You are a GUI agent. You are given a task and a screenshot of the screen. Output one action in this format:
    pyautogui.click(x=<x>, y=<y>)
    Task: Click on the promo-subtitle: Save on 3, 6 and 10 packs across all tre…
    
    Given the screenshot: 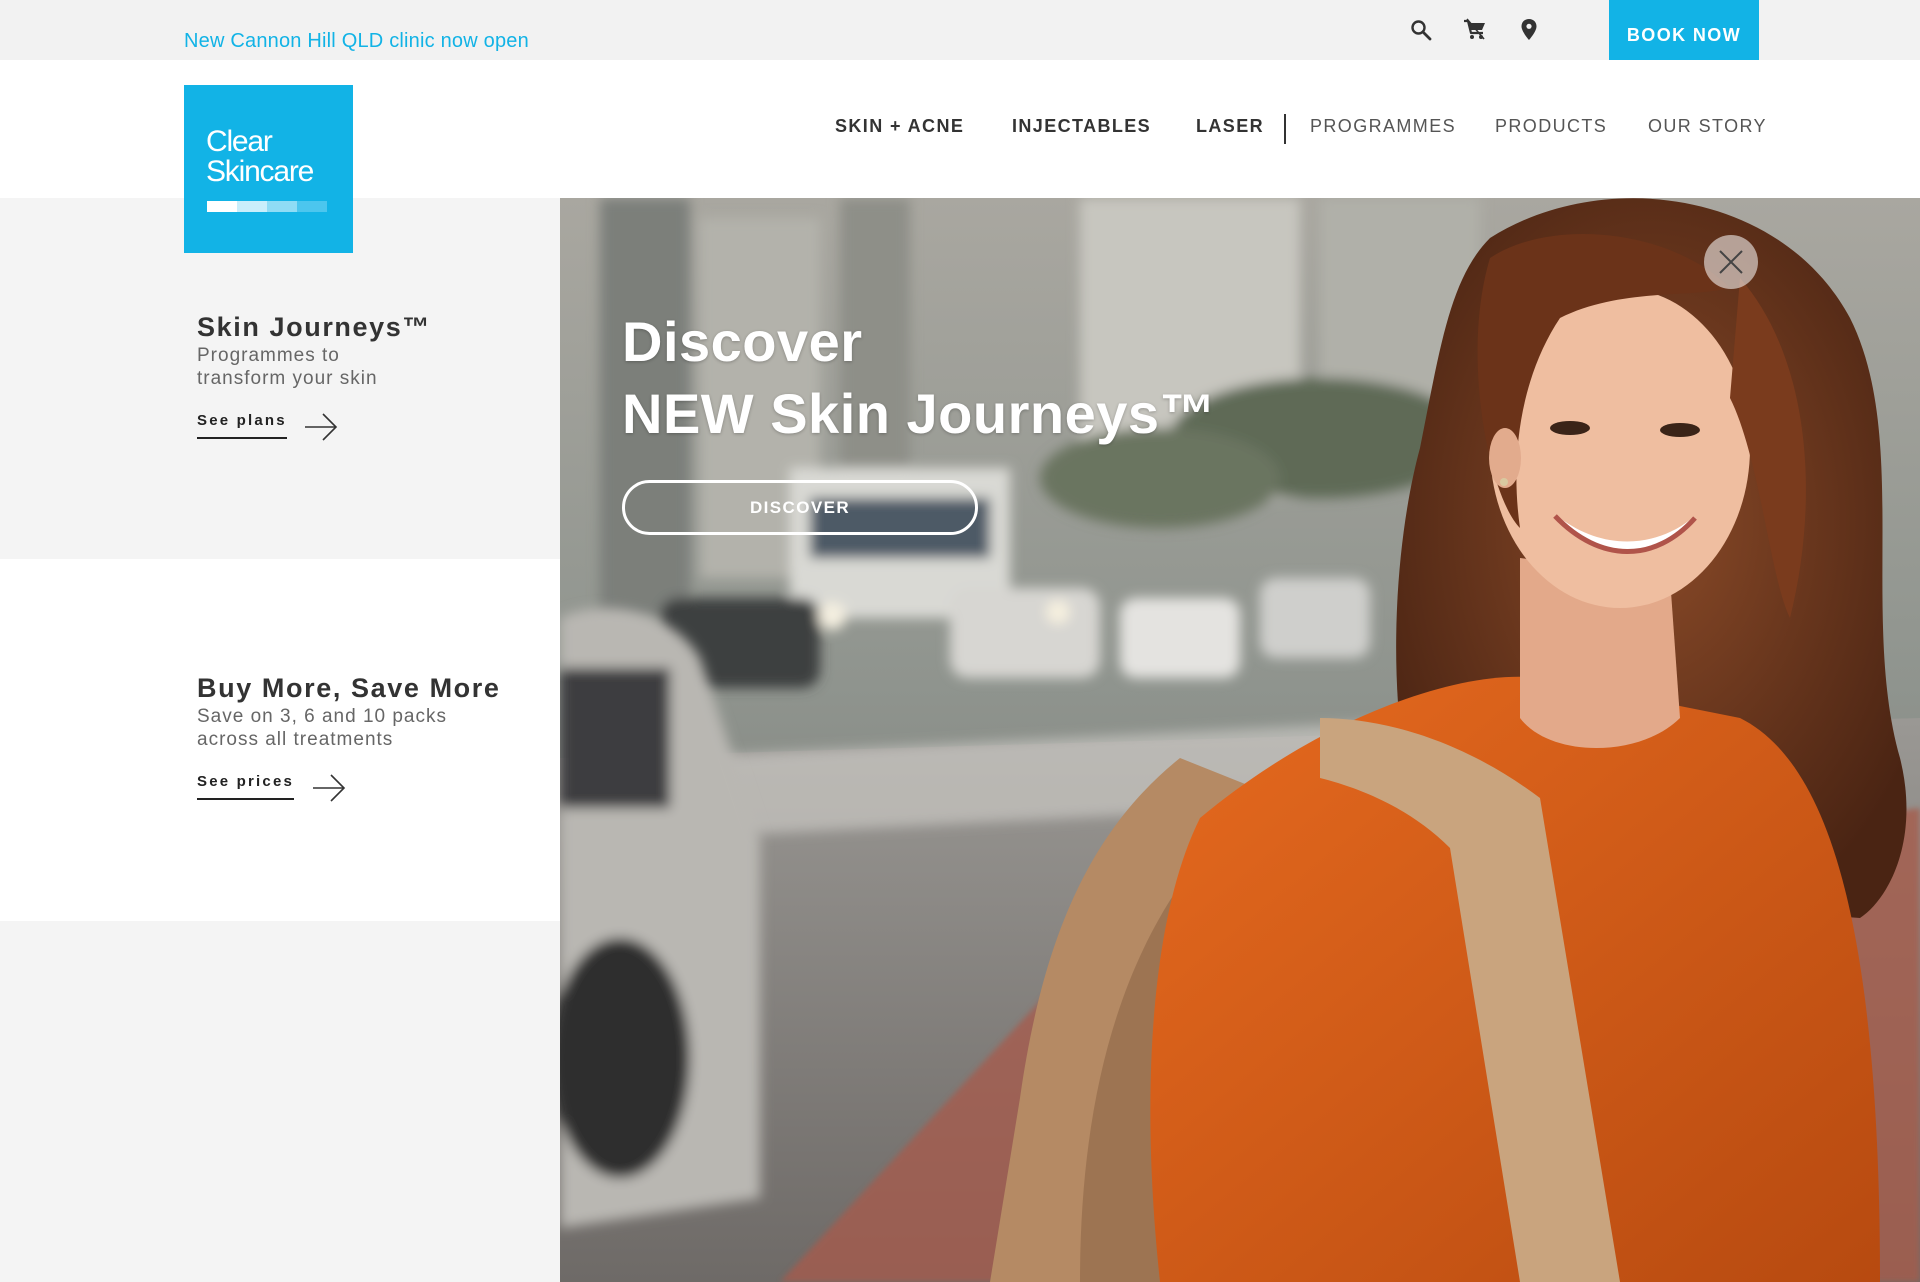 What is the action you would take?
    pyautogui.click(x=322, y=728)
    